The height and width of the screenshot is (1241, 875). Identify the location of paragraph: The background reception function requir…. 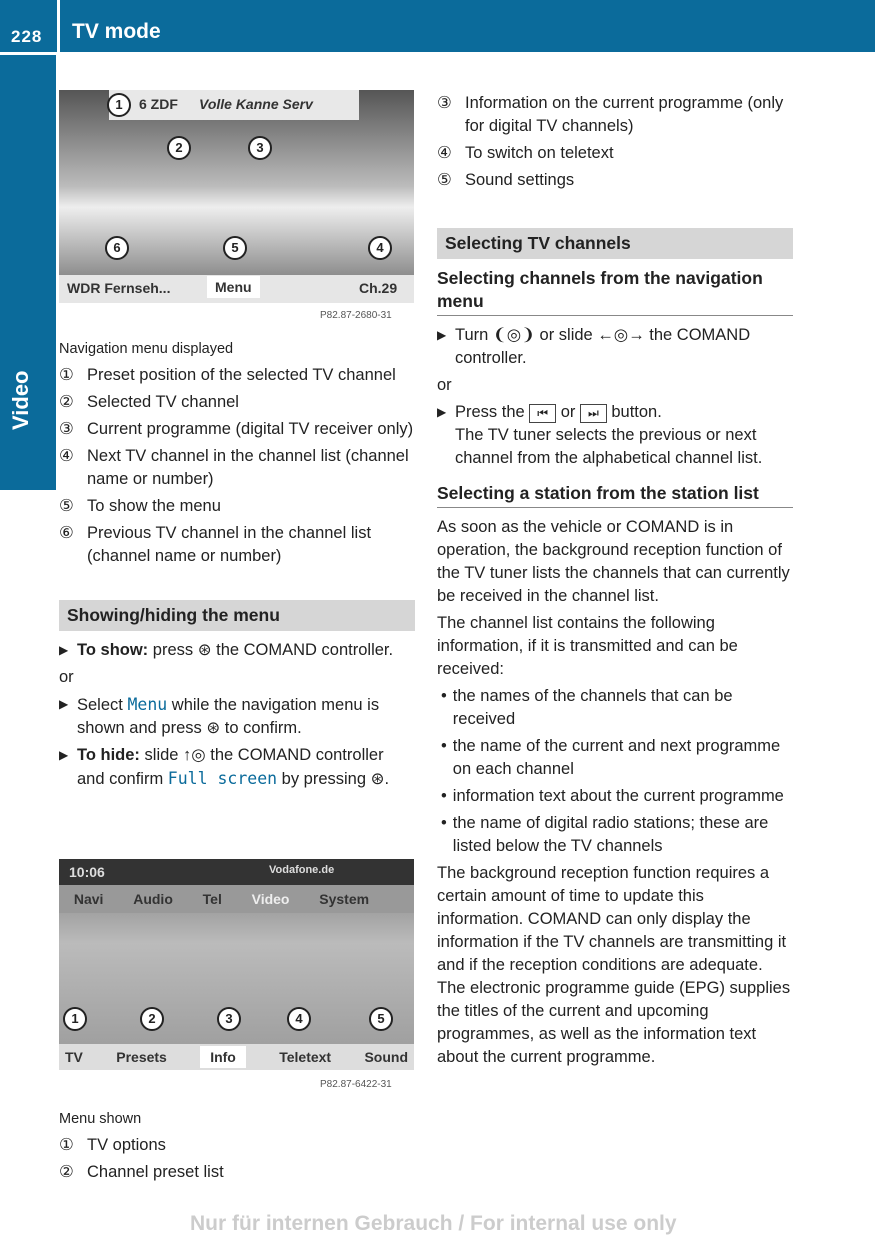
(614, 965).